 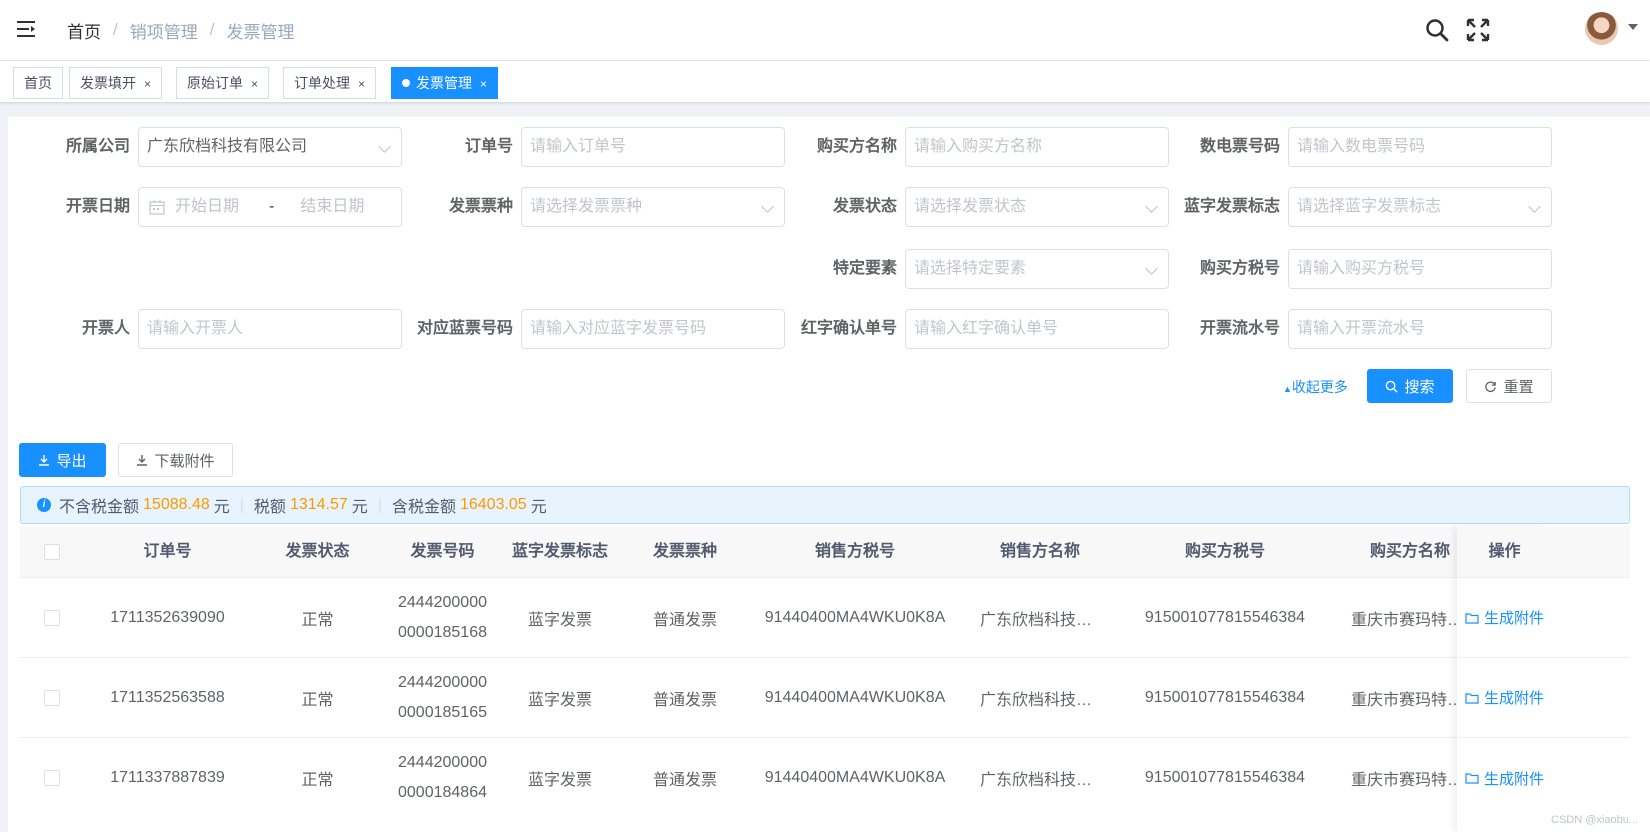 I want to click on company-select: 广东欣档科技有限公司, so click(x=270, y=147).